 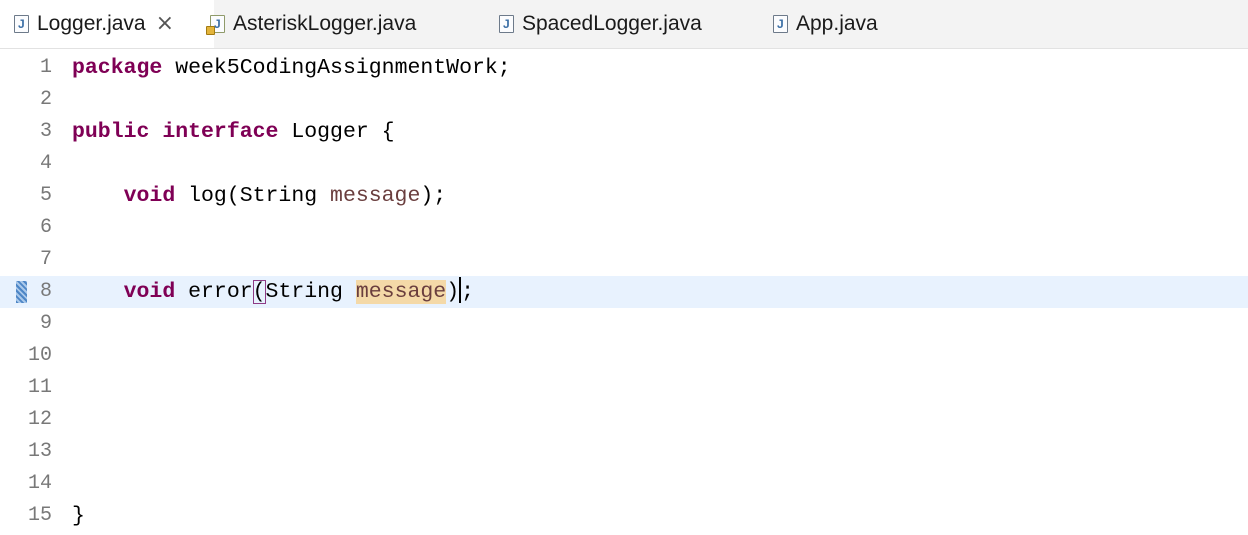 What do you see at coordinates (45, 323) in the screenshot?
I see `line-number: 9` at bounding box center [45, 323].